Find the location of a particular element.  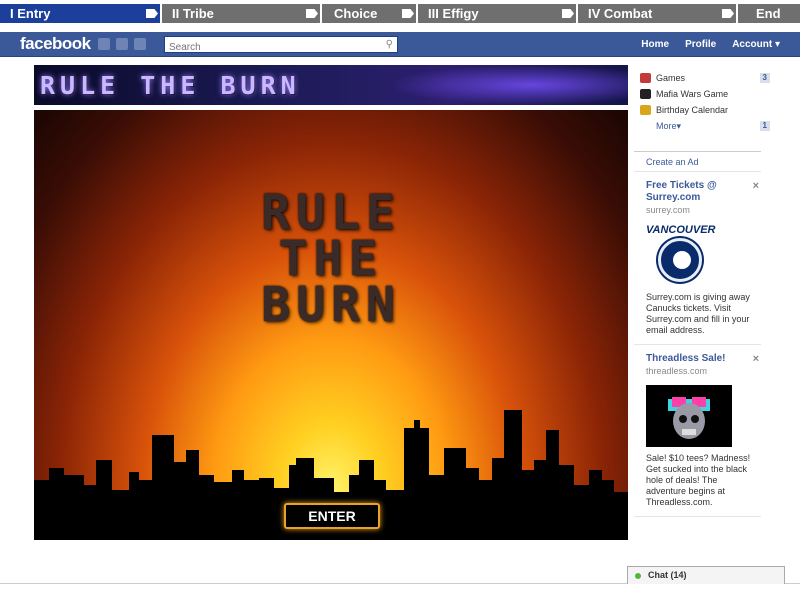

sidebar-item-games: Games 3 is located at coordinates (705, 78).